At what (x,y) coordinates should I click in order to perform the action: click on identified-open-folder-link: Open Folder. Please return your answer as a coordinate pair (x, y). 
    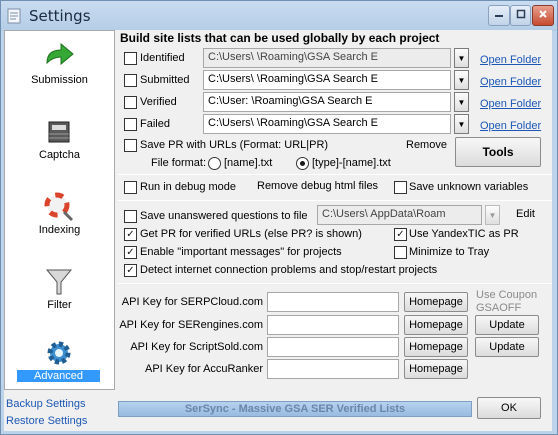
    Looking at the image, I should click on (510, 60).